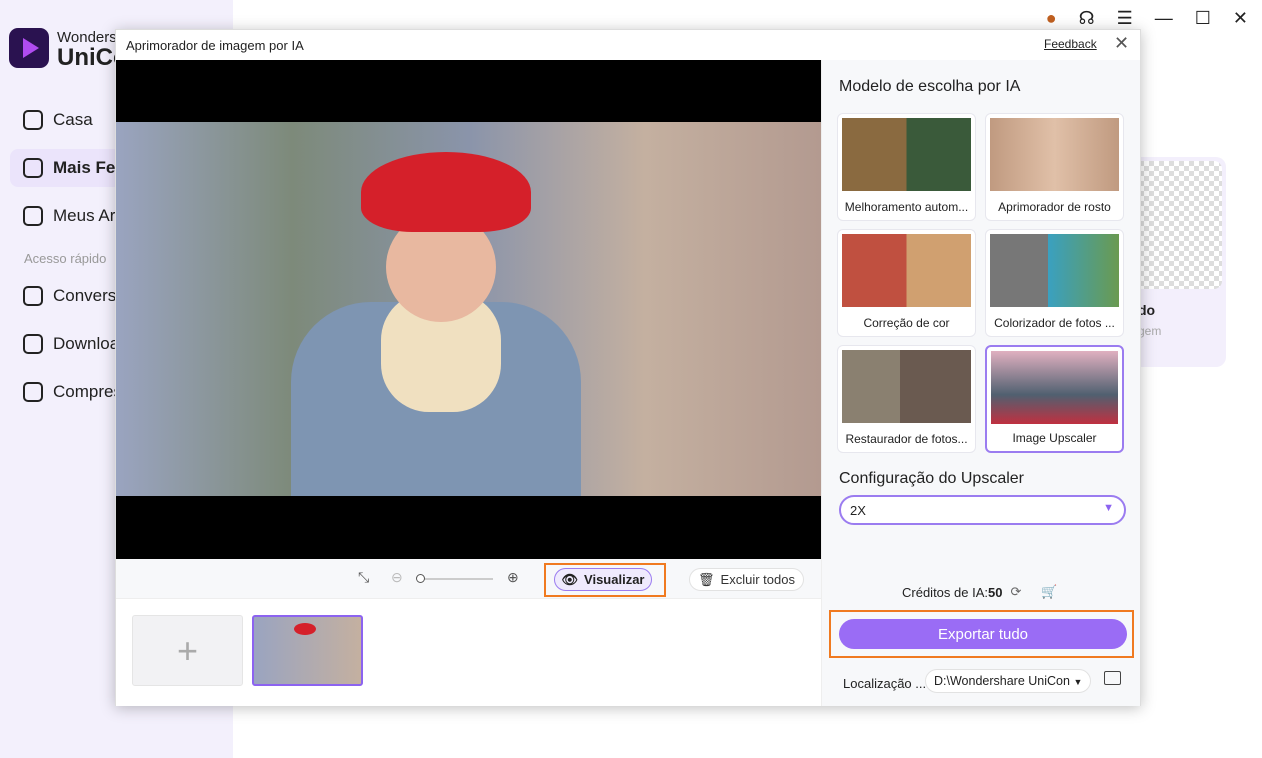 This screenshot has height=758, width=1262. Describe the element at coordinates (706, 579) in the screenshot. I see `trash-icon: 🗑` at that location.